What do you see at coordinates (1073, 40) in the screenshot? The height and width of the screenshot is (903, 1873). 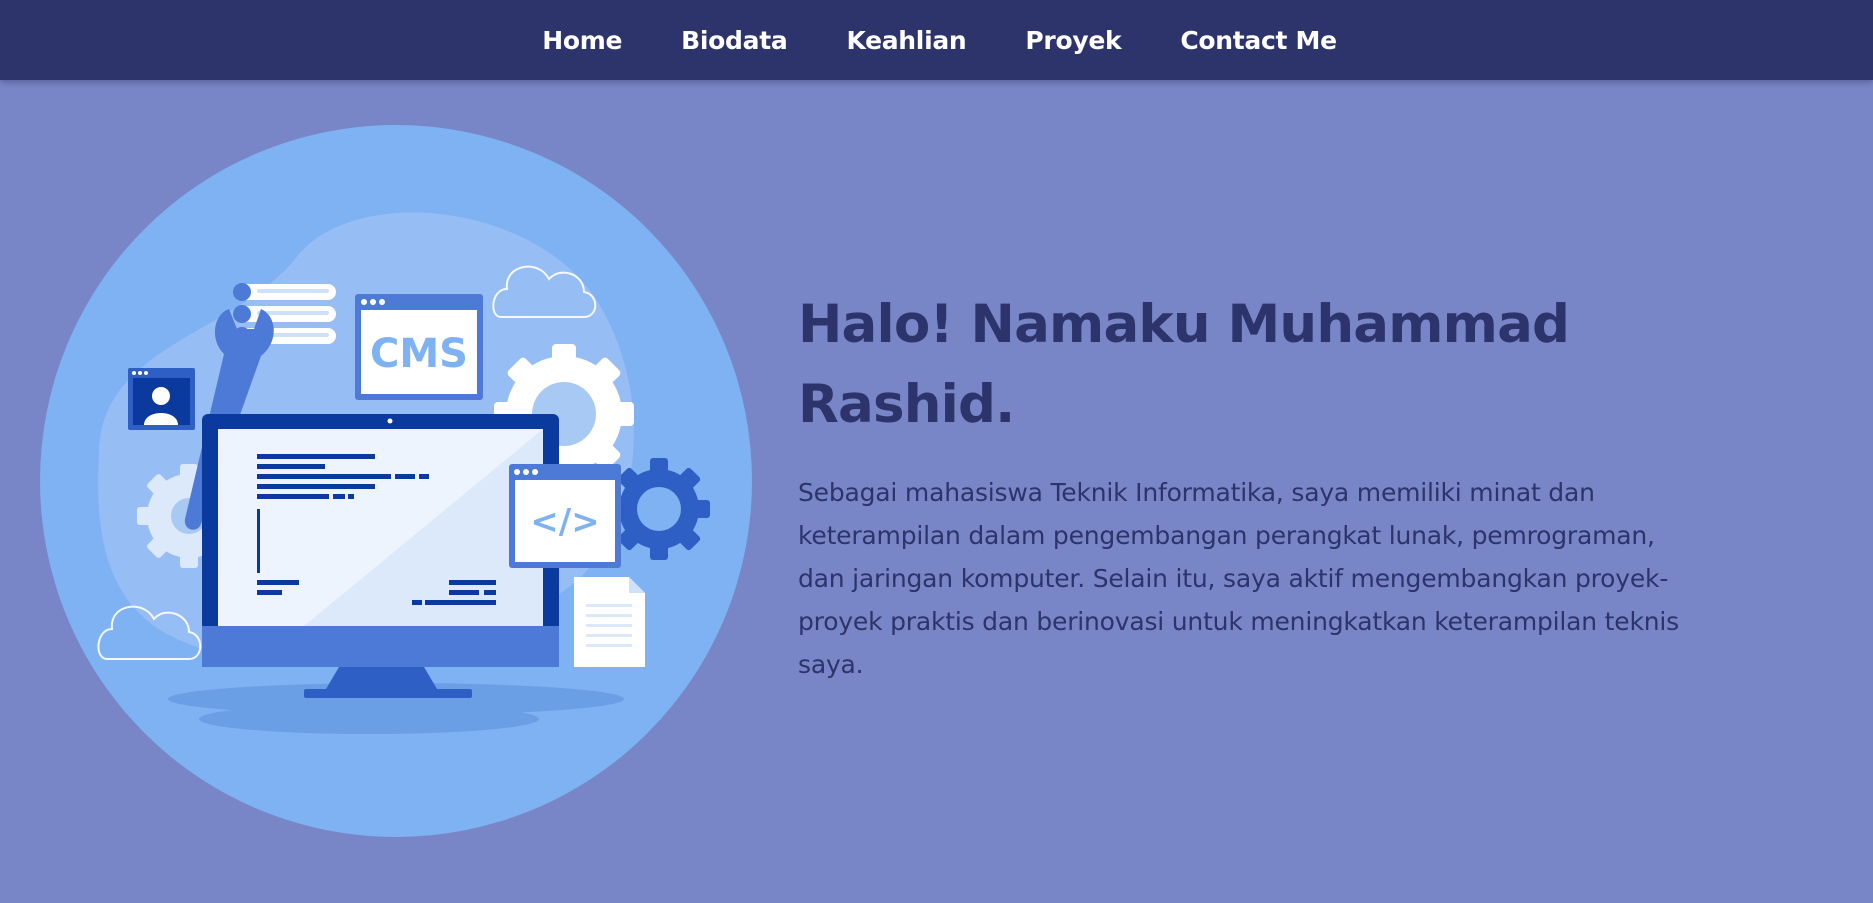 I see `nav-link-proyek: Proyek` at bounding box center [1073, 40].